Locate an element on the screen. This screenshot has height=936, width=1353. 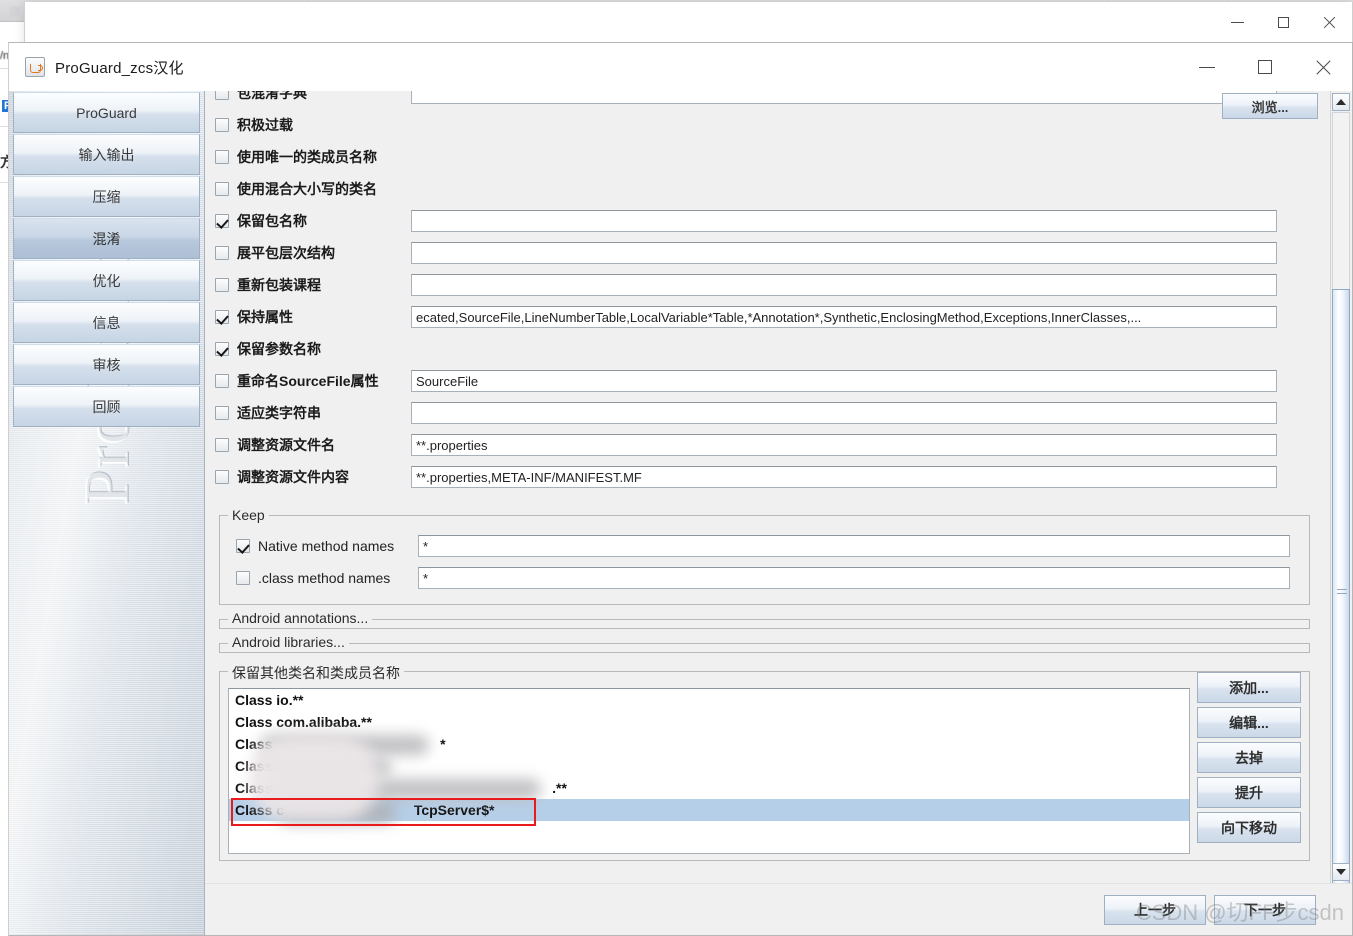
scrollbar-thumb is located at coordinates (1341, 589).